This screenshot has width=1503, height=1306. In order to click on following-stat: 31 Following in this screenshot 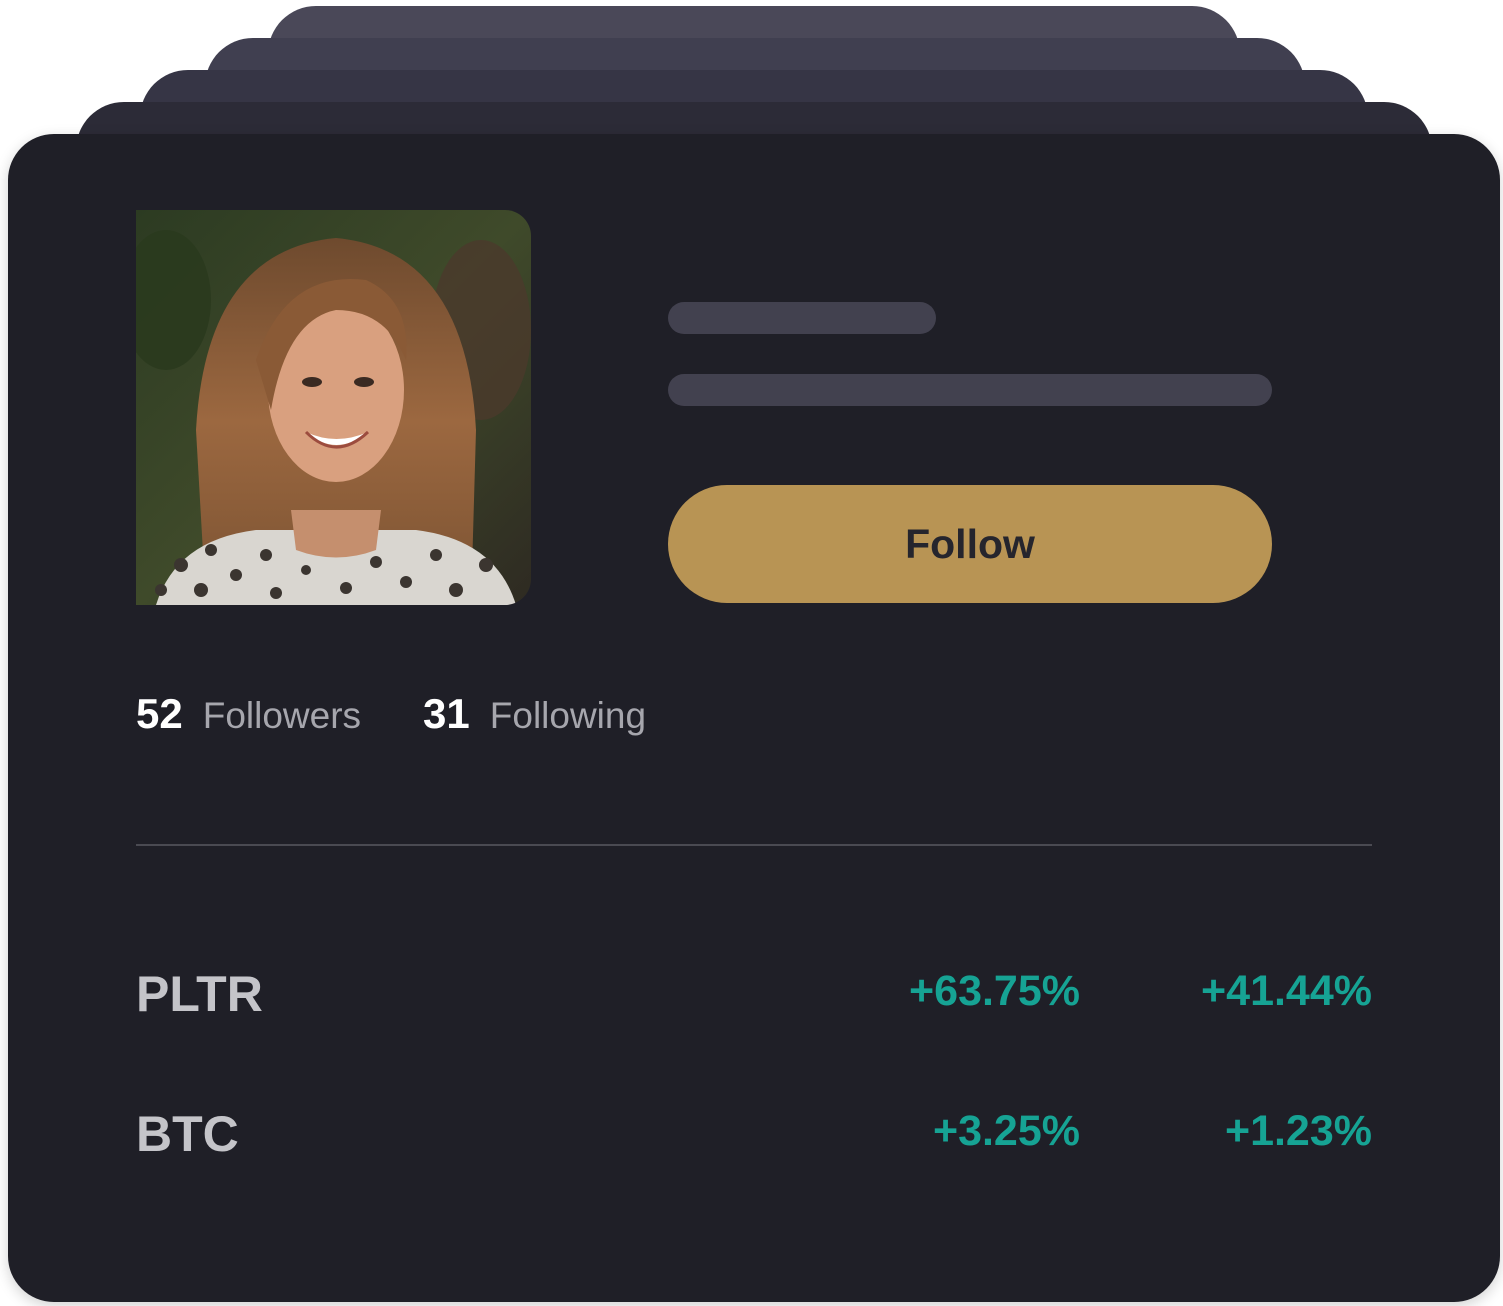, I will do `click(534, 714)`.